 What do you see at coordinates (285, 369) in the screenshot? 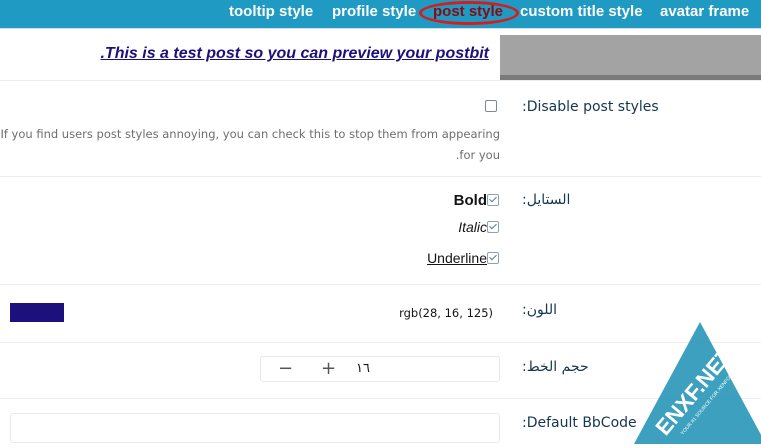
I see `decrement-button: −` at bounding box center [285, 369].